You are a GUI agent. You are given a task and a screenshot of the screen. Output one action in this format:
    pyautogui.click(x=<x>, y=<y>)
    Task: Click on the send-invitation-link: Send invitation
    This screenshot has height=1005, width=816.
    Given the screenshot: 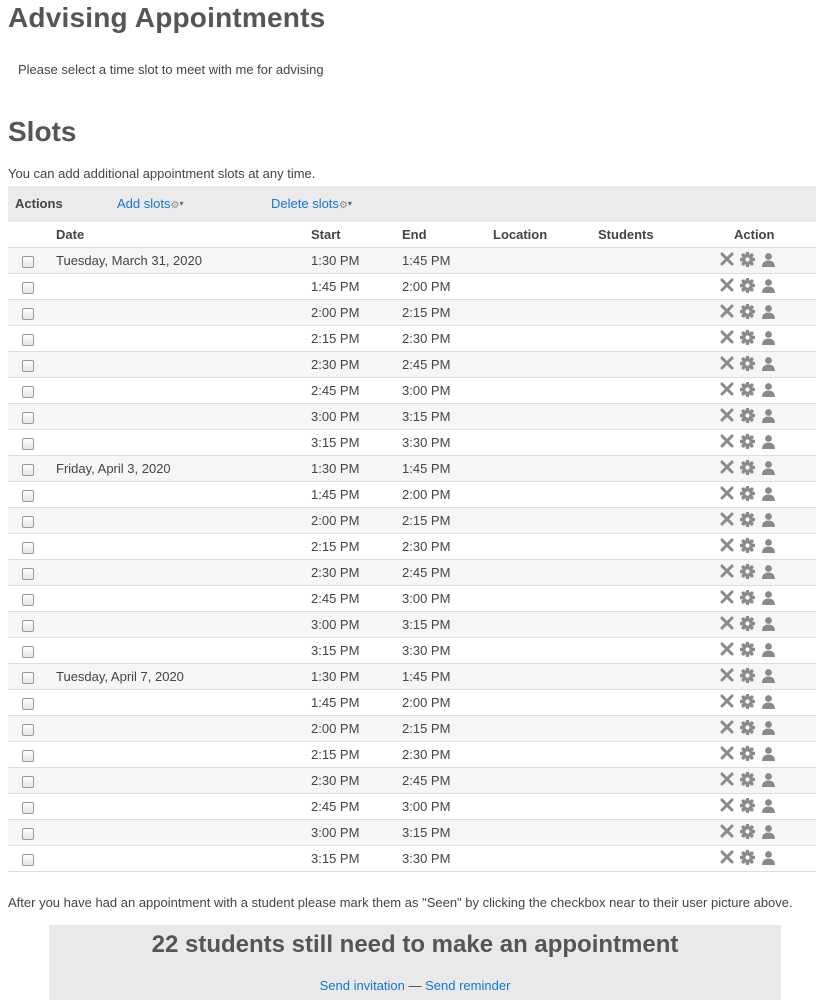 What is the action you would take?
    pyautogui.click(x=362, y=985)
    